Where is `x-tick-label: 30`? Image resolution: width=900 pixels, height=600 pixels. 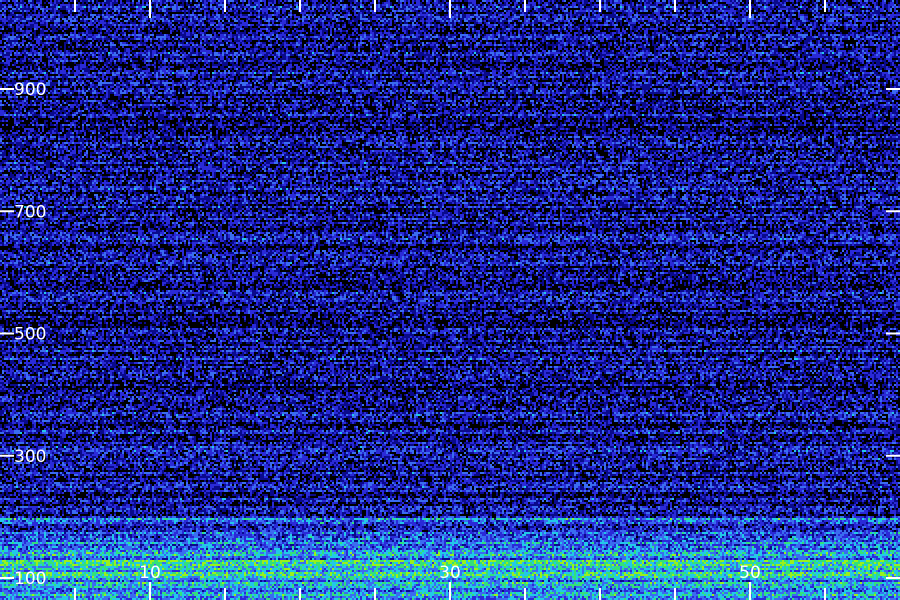
x-tick-label: 30 is located at coordinates (450, 573).